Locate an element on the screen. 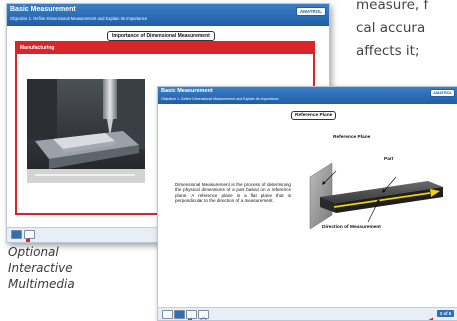 The height and width of the screenshot is (321, 457). caption: Optional Interactive Multimedia is located at coordinates (41, 268).